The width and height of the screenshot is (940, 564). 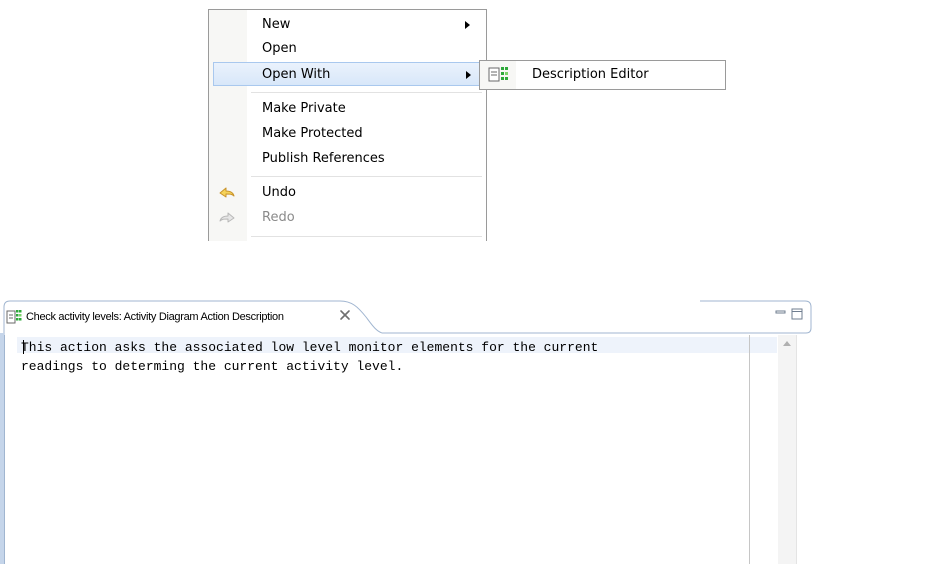 What do you see at coordinates (749, 449) in the screenshot?
I see `print-margin-line` at bounding box center [749, 449].